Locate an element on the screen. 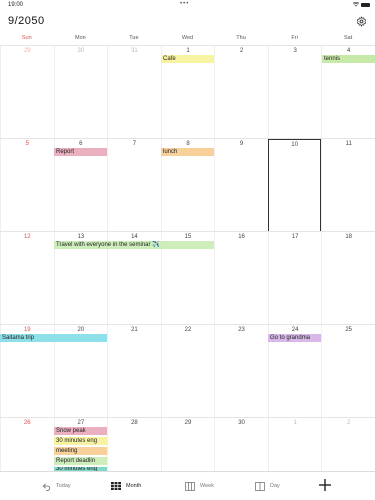 The width and height of the screenshot is (375, 500). day-column-icon is located at coordinates (260, 486).